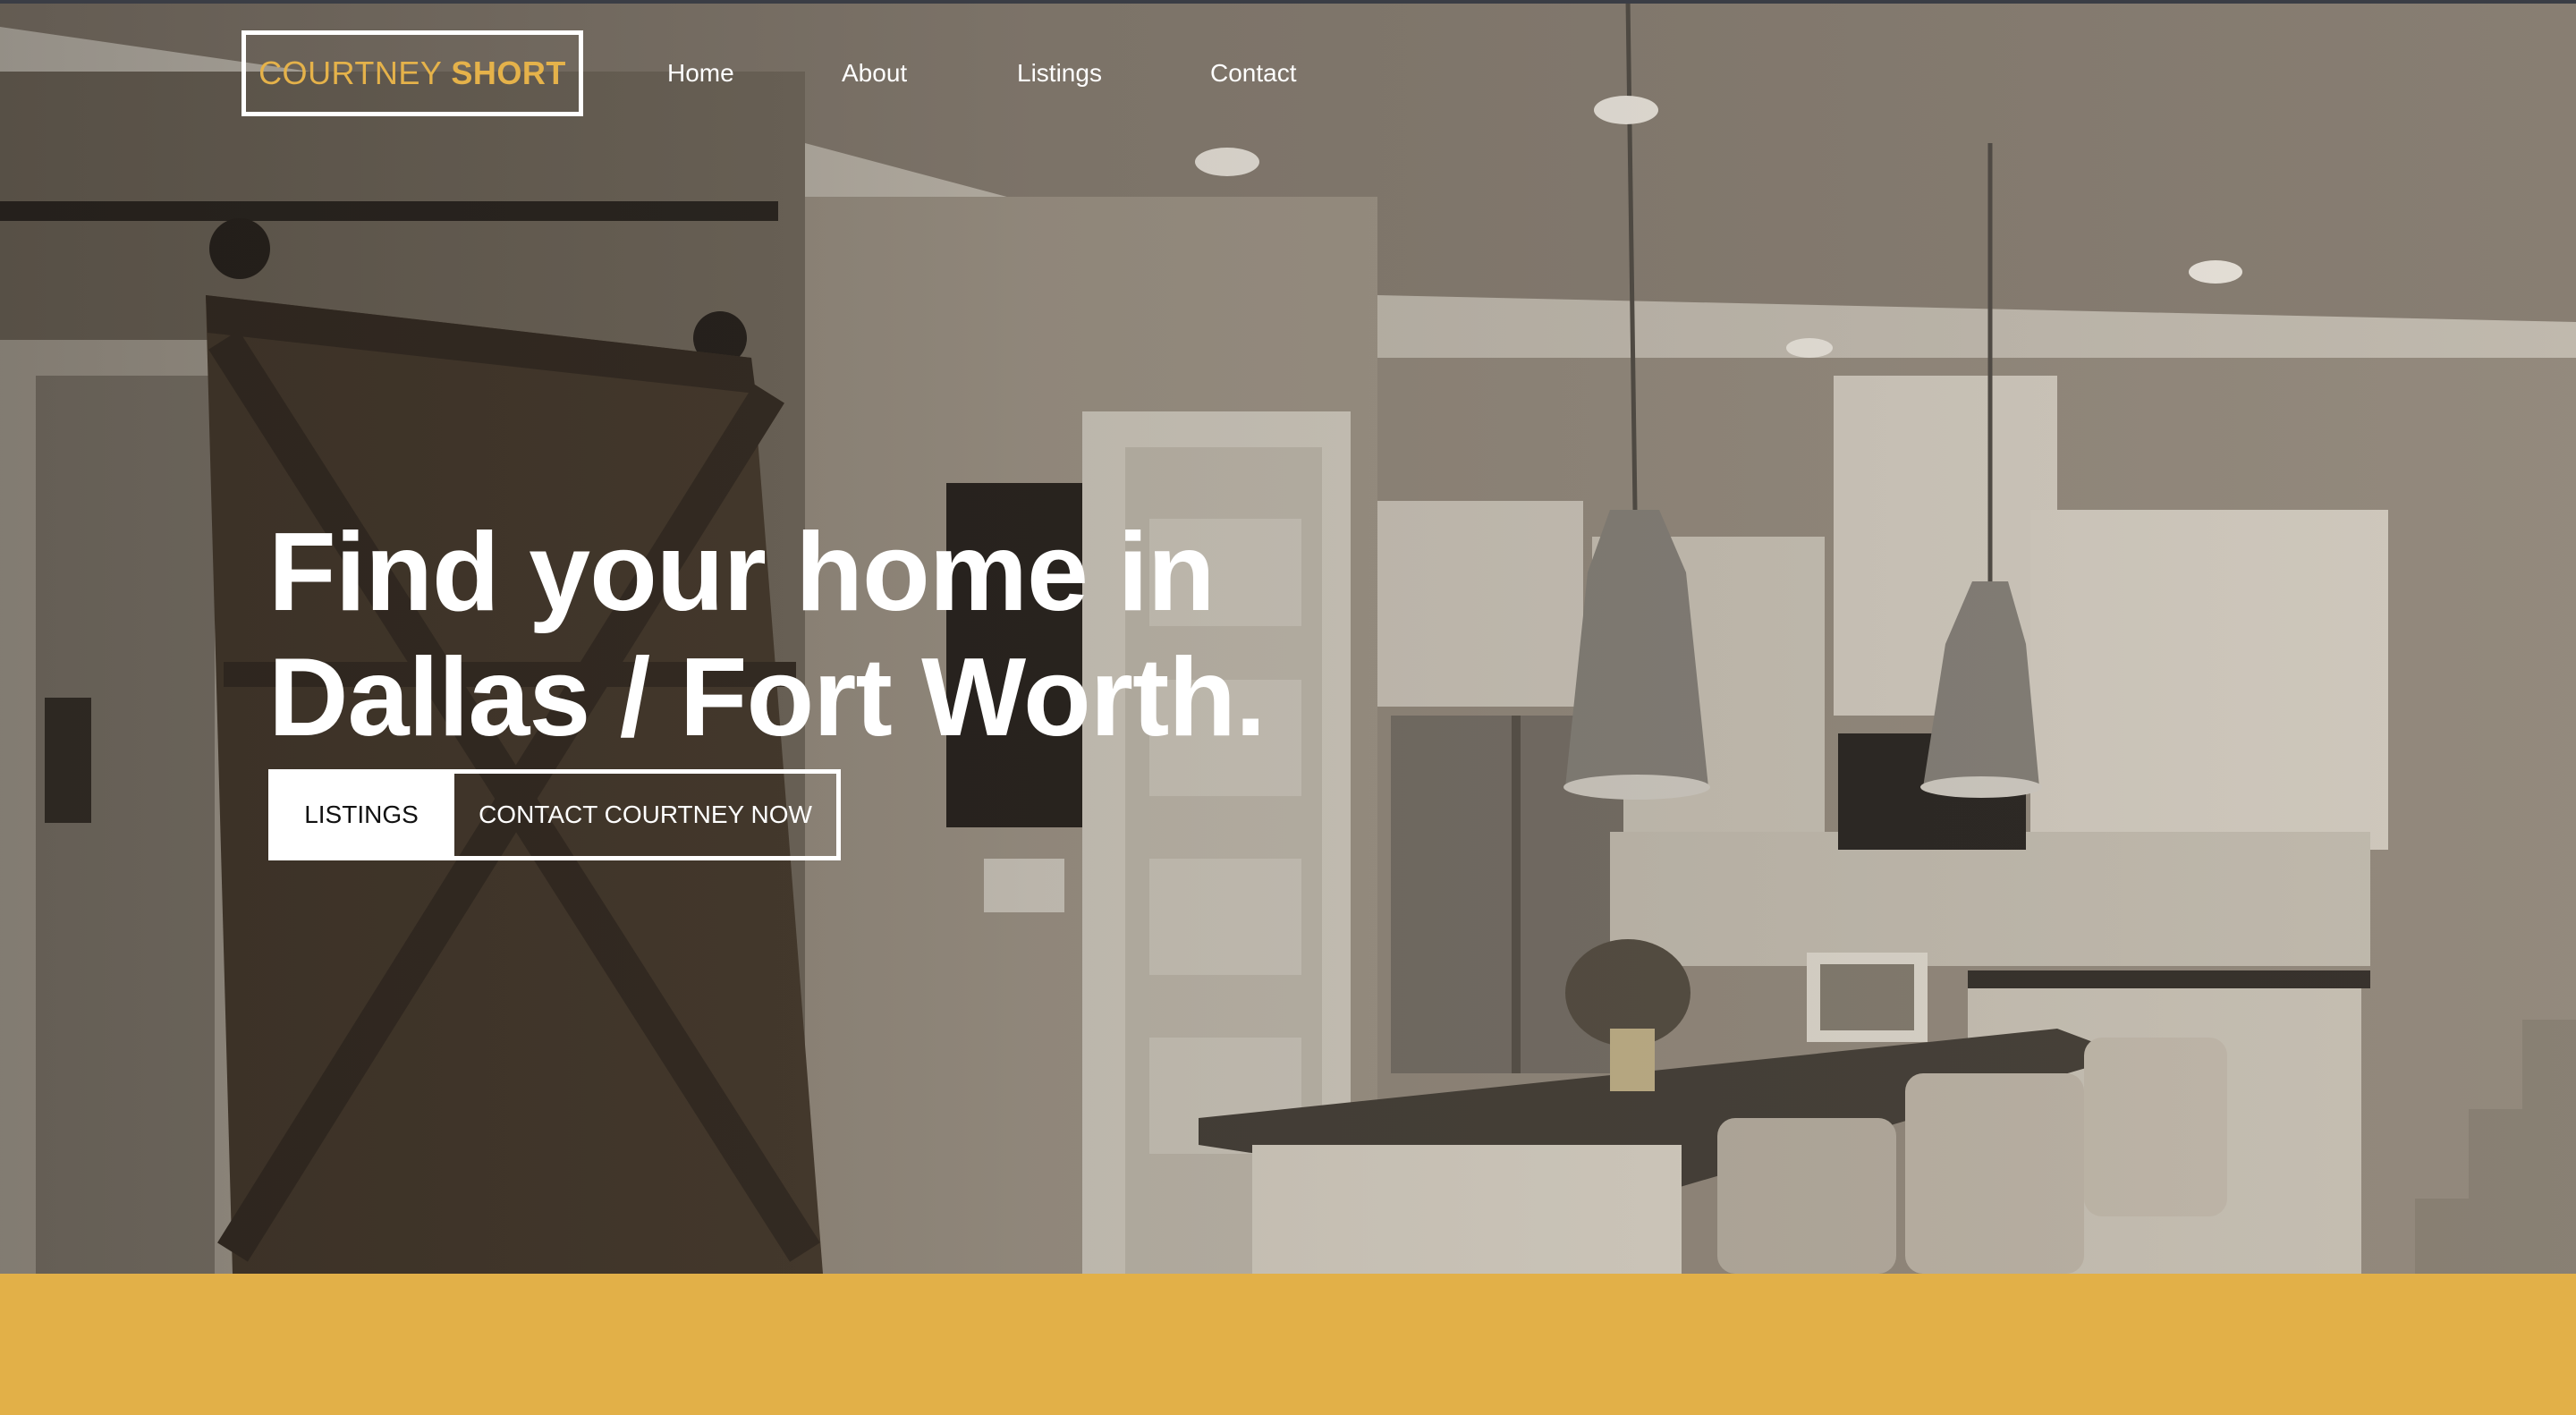 This screenshot has height=1415, width=2576. Describe the element at coordinates (767, 698) in the screenshot. I see `hero-headline-line-2: Dallas / Fort Worth.` at that location.